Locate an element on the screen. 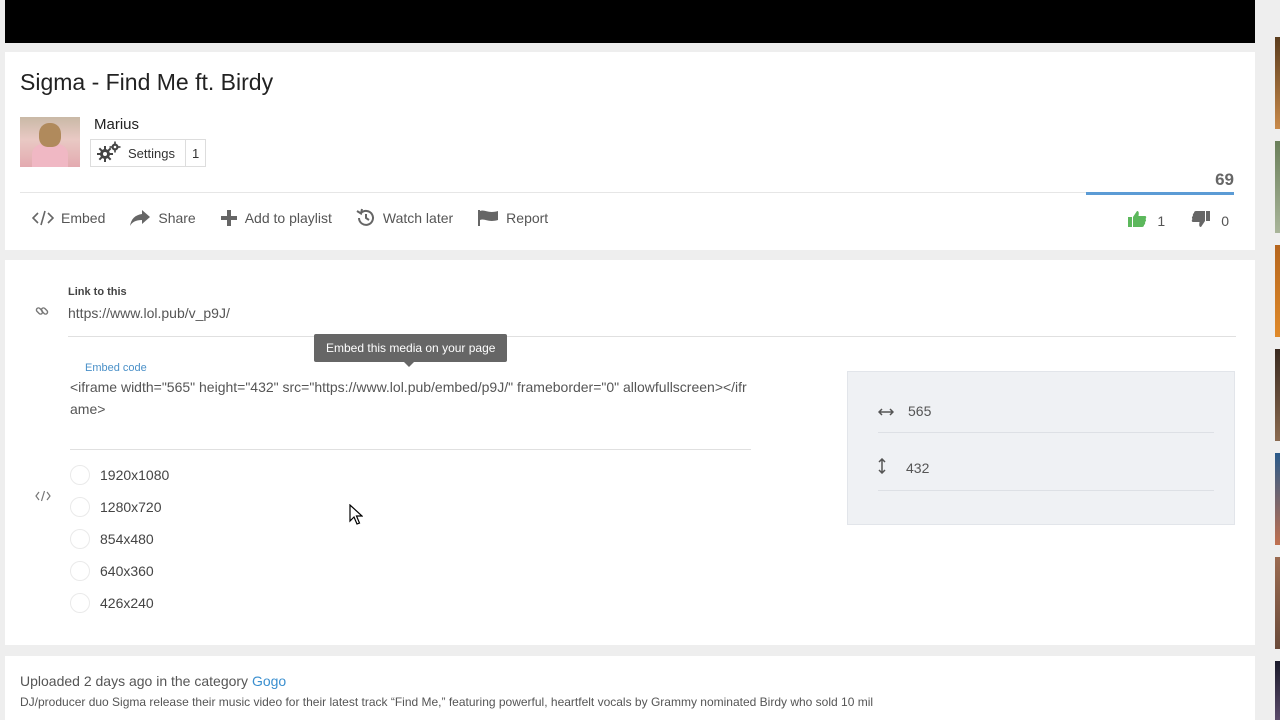  video-player-bottom is located at coordinates (630, 21).